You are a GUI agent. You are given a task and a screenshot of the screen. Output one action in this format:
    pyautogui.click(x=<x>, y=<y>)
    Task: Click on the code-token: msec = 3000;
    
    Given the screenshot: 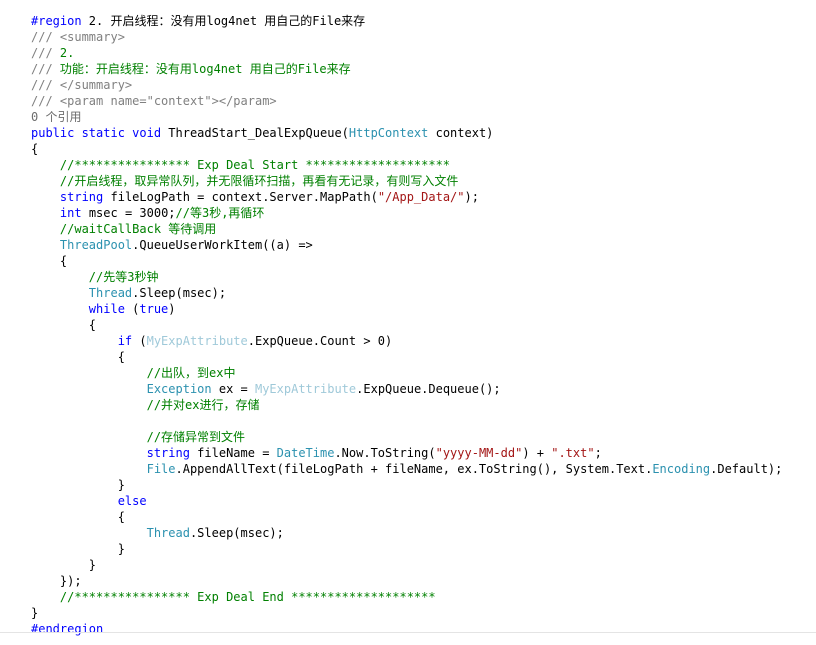 What is the action you would take?
    pyautogui.click(x=128, y=213)
    